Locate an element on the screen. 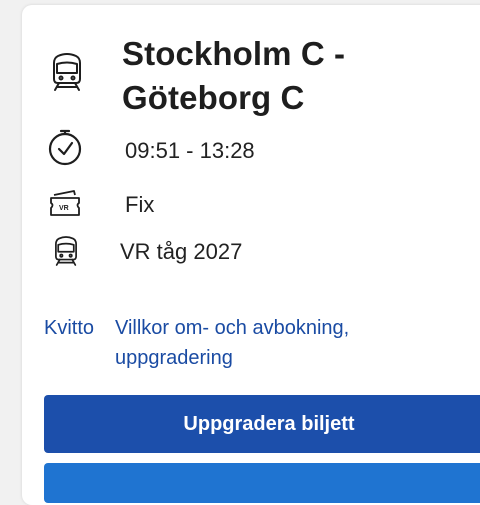 The width and height of the screenshot is (480, 505). ticket-icon: VR is located at coordinates (65, 203).